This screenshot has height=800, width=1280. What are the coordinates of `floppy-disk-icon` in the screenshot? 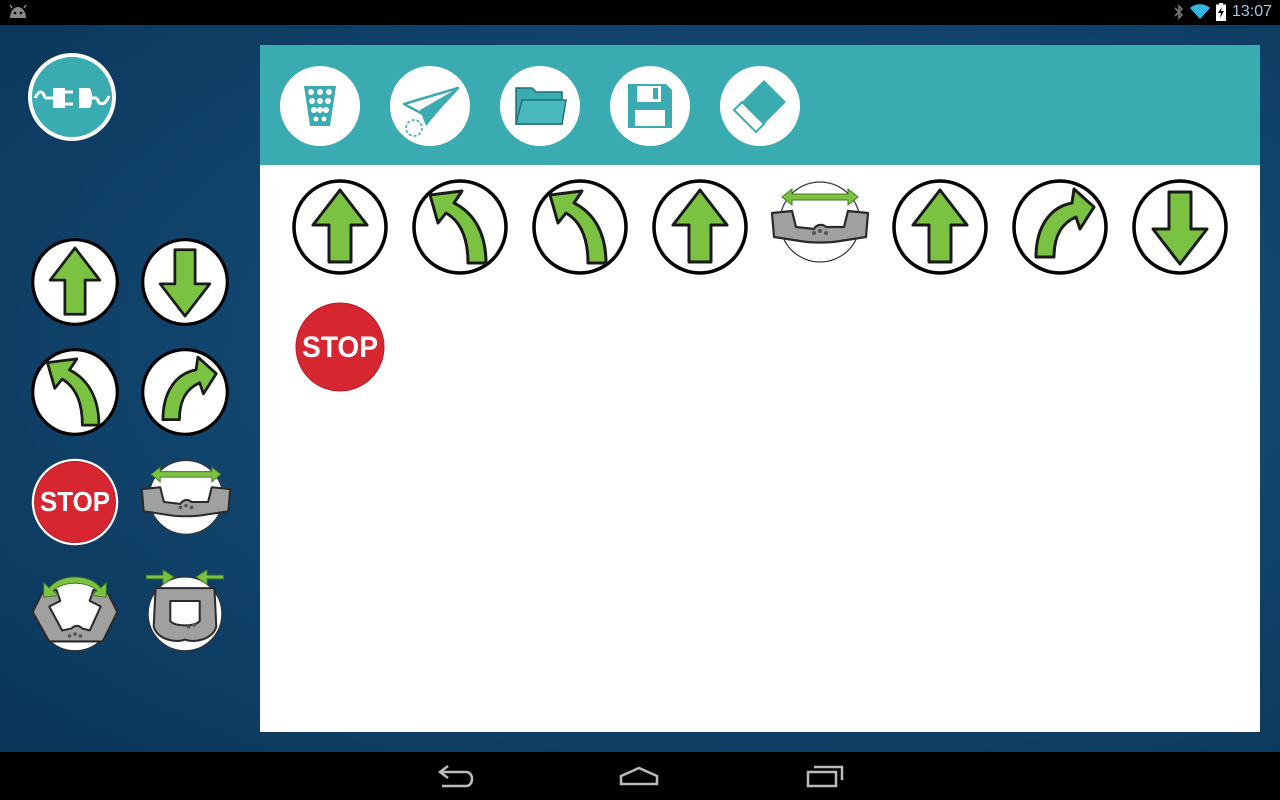 It's located at (650, 106).